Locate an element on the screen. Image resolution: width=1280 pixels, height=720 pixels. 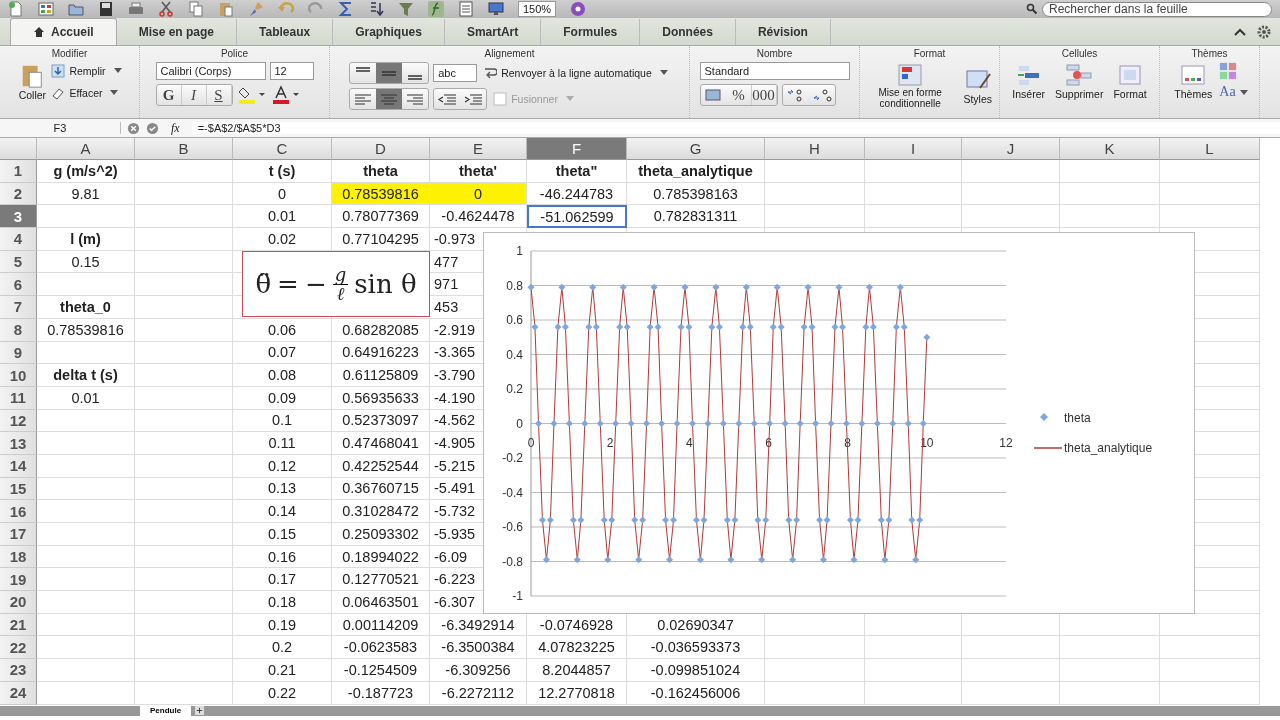
font-color-icon is located at coordinates (285, 95).